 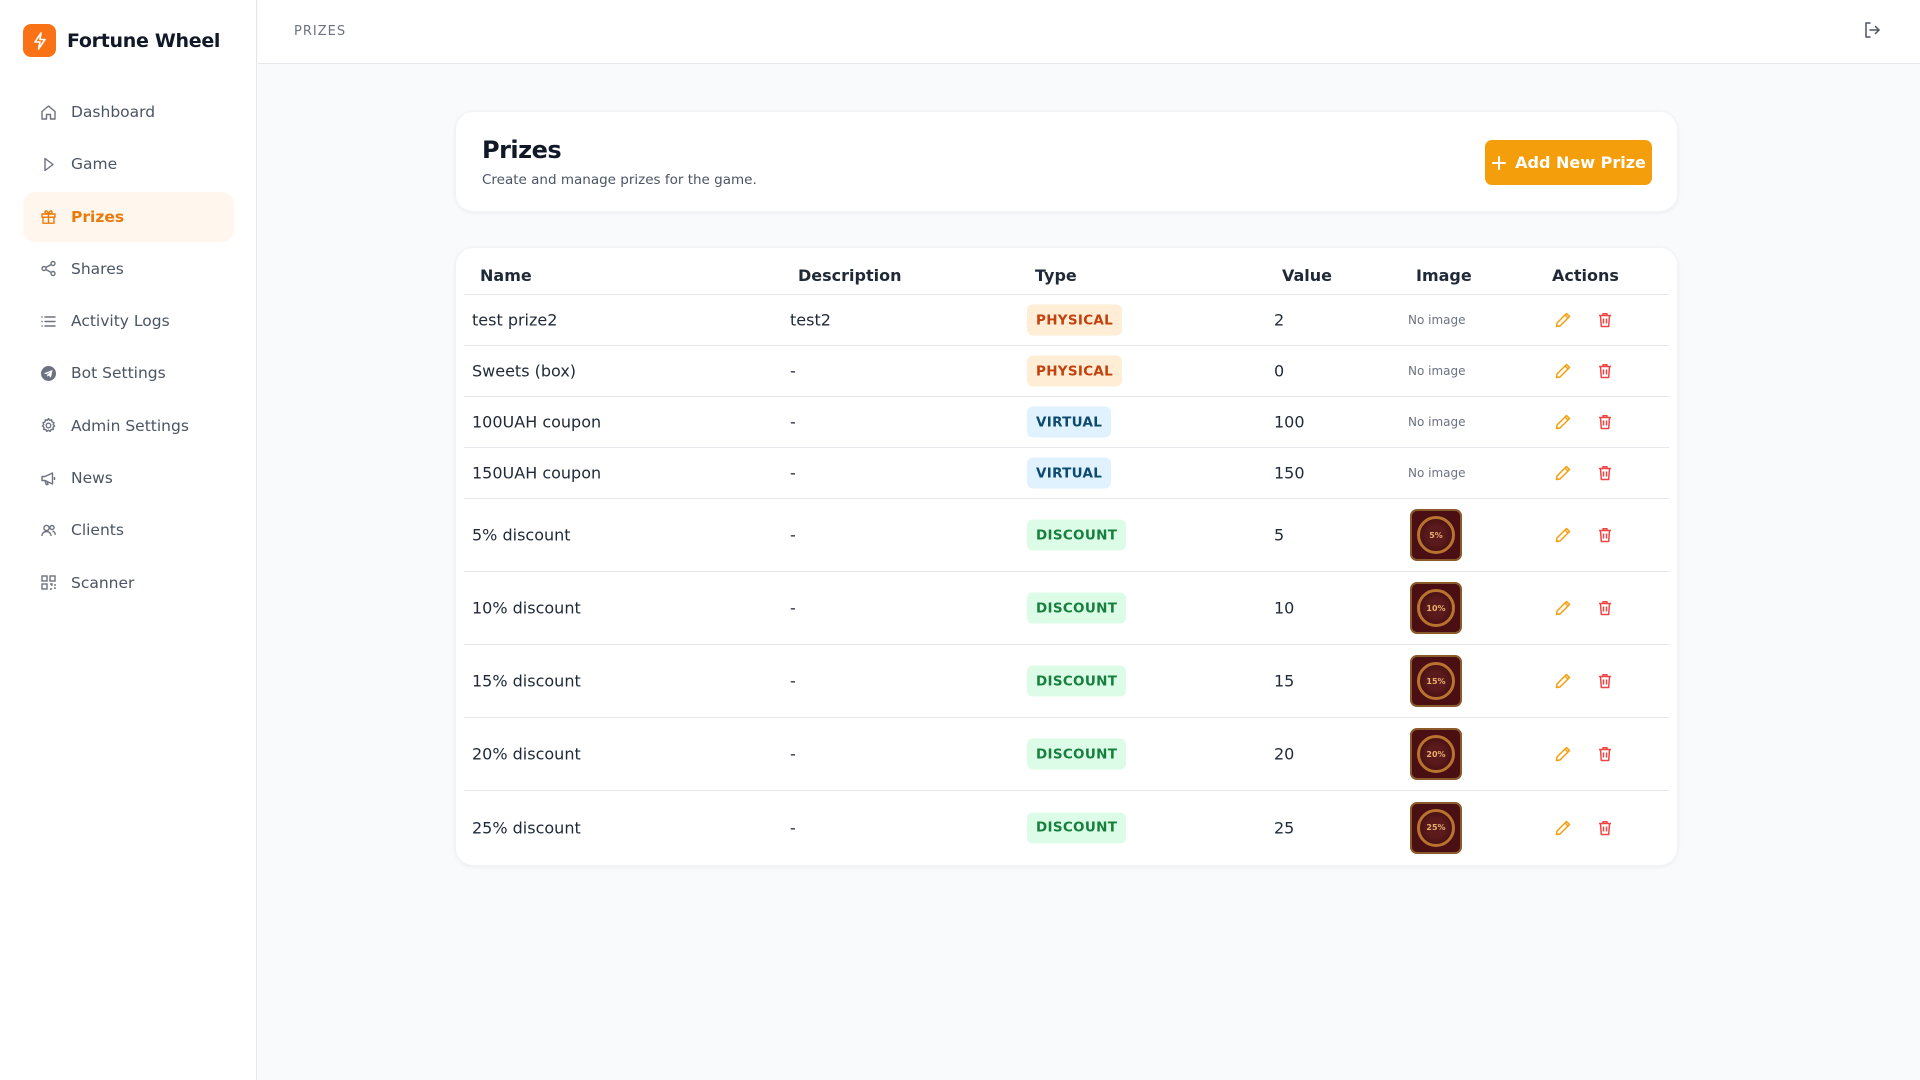 What do you see at coordinates (48, 478) in the screenshot?
I see `megaphone-icon` at bounding box center [48, 478].